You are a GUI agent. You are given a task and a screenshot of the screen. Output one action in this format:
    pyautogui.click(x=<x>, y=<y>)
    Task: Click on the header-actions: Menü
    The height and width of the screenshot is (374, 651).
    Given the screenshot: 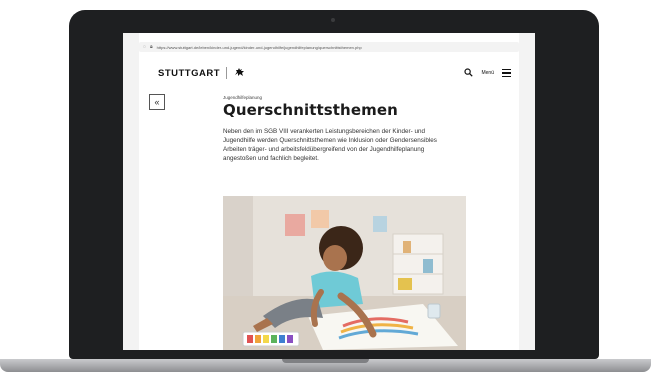 What is the action you would take?
    pyautogui.click(x=487, y=73)
    